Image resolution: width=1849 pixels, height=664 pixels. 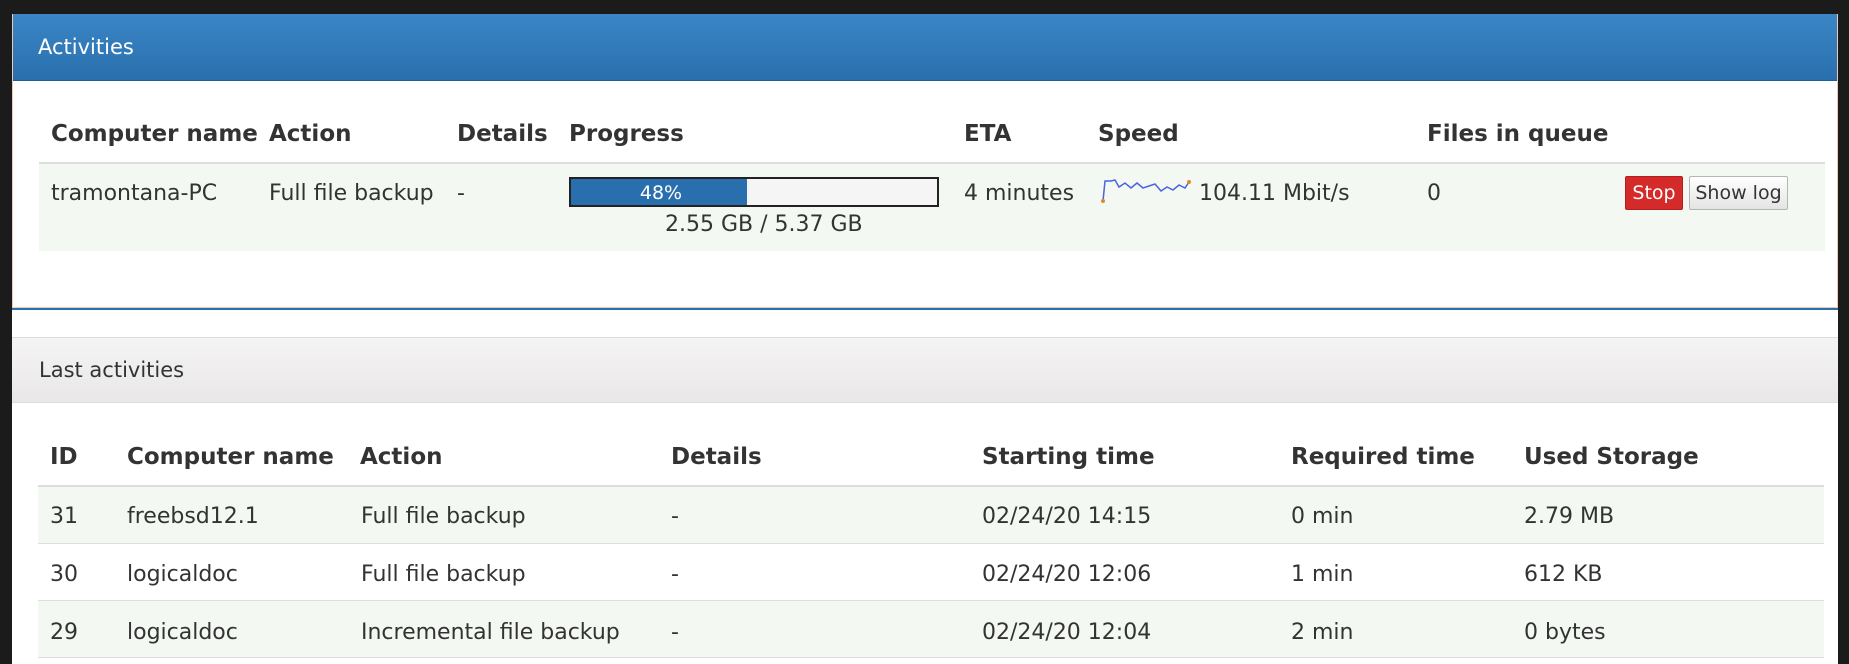 I want to click on row-starting-time: 02/24/20 14:15, so click(x=1067, y=516).